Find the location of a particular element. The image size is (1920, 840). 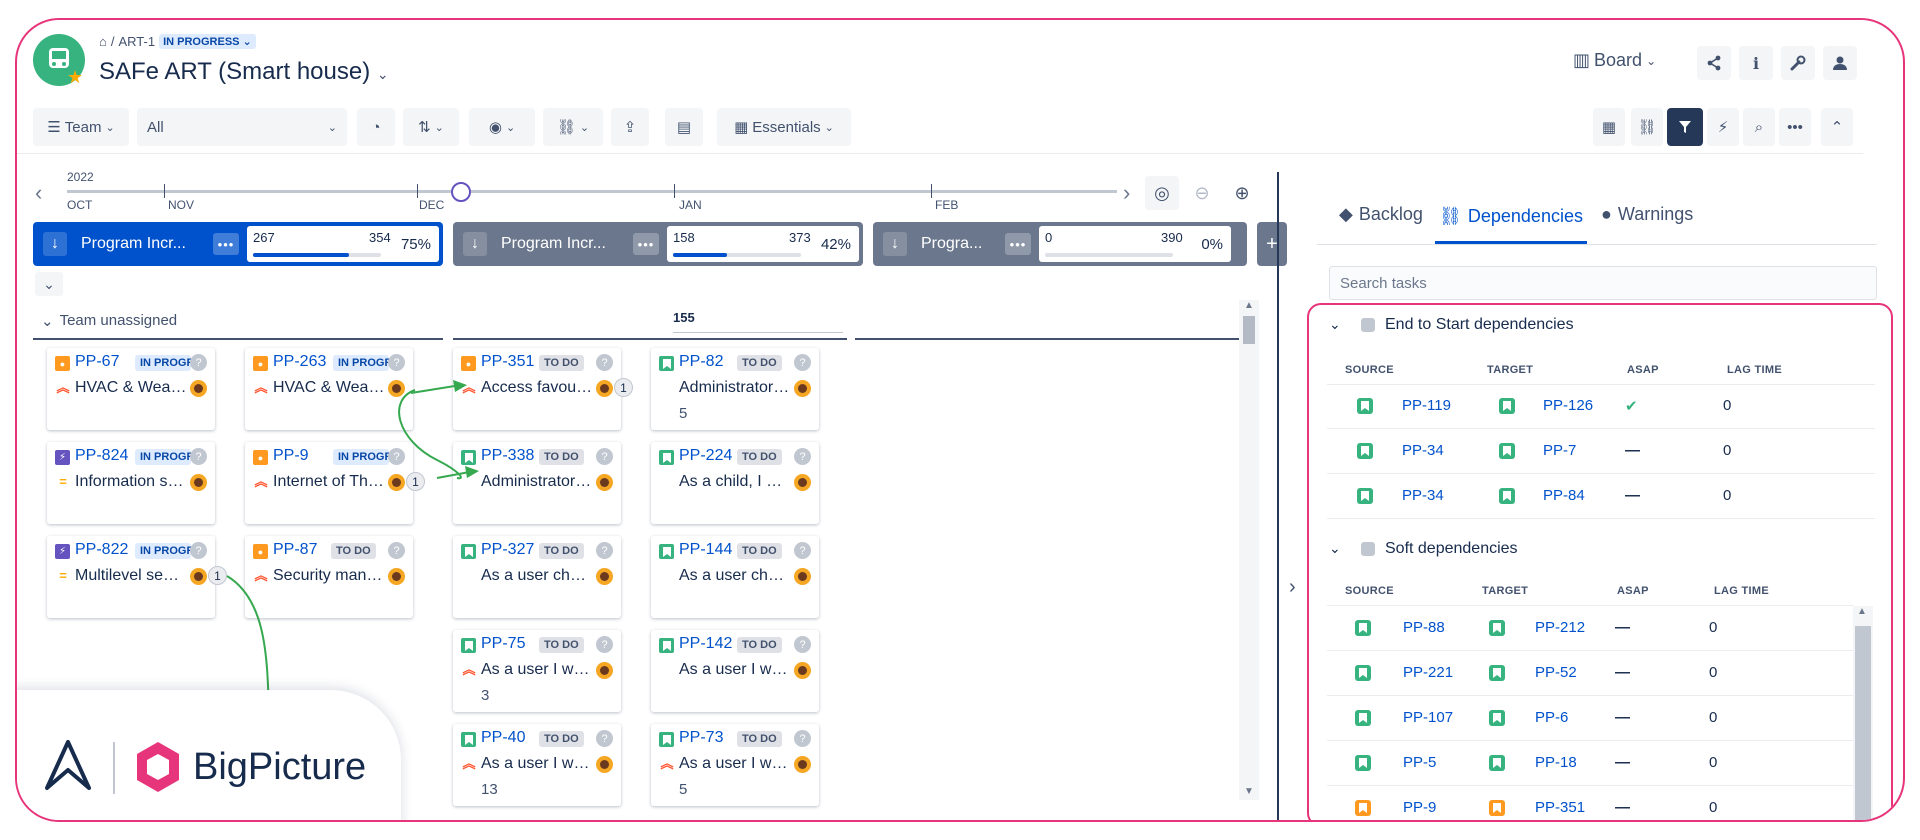

target-key: PP-18 is located at coordinates (1556, 762).